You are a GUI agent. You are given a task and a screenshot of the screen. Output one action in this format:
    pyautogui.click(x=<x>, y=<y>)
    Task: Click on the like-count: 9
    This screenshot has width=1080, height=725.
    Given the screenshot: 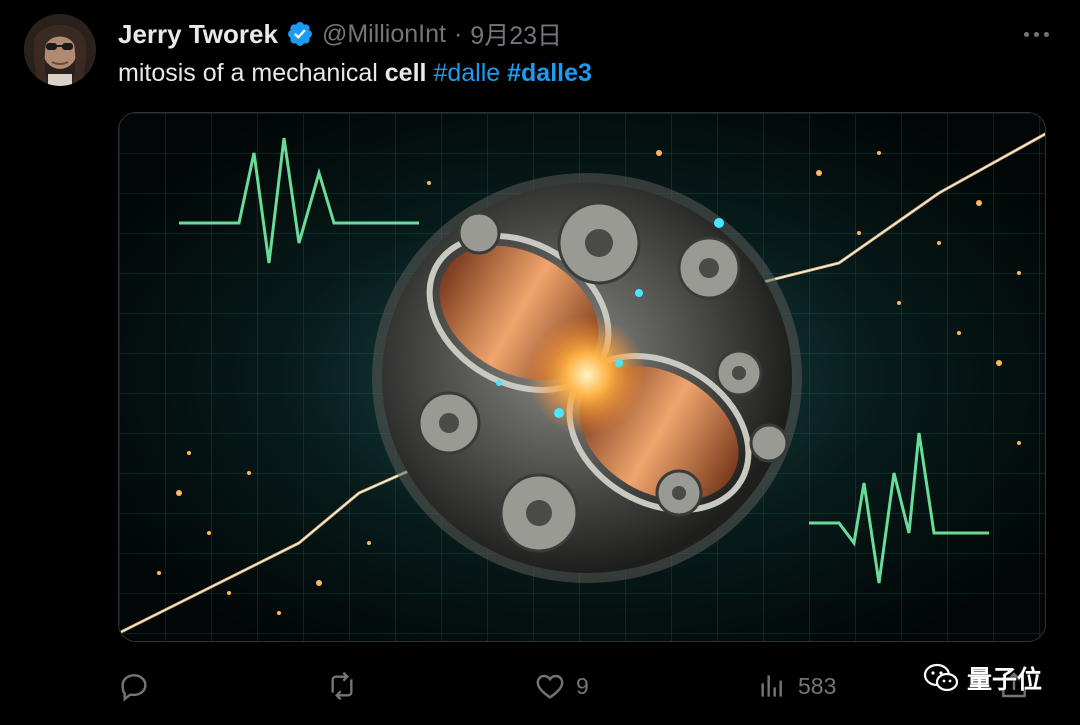 What is the action you would take?
    pyautogui.click(x=582, y=685)
    